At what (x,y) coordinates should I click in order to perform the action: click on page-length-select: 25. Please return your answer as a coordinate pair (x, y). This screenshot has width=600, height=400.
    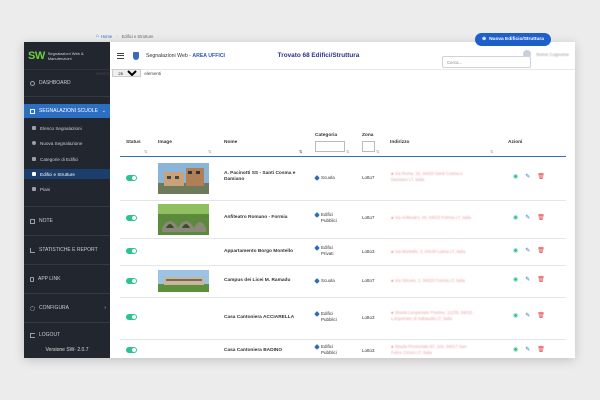
    Looking at the image, I should click on (127, 73).